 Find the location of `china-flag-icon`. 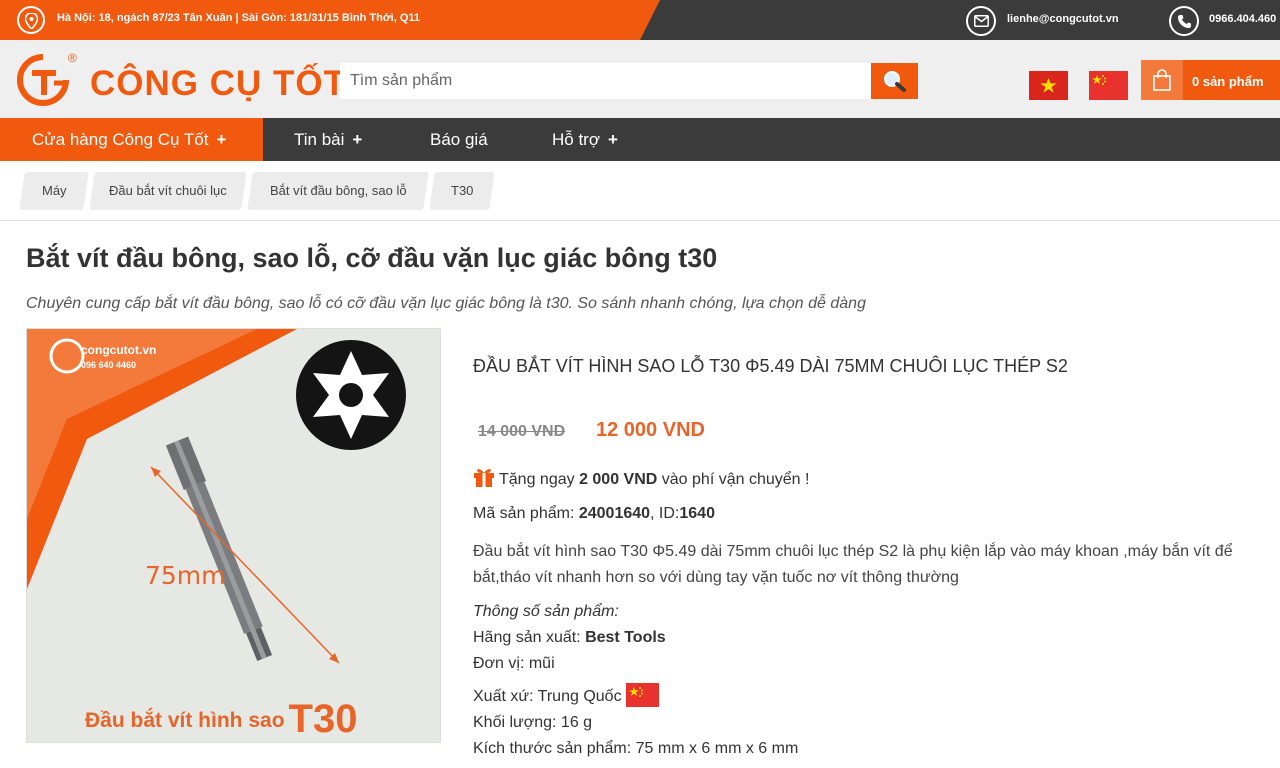

china-flag-icon is located at coordinates (642, 695).